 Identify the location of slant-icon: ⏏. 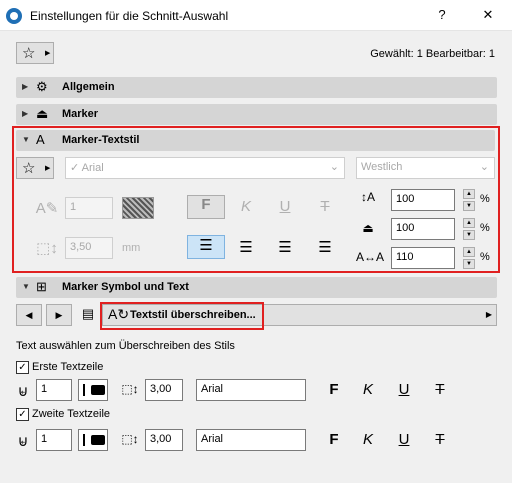
(368, 228).